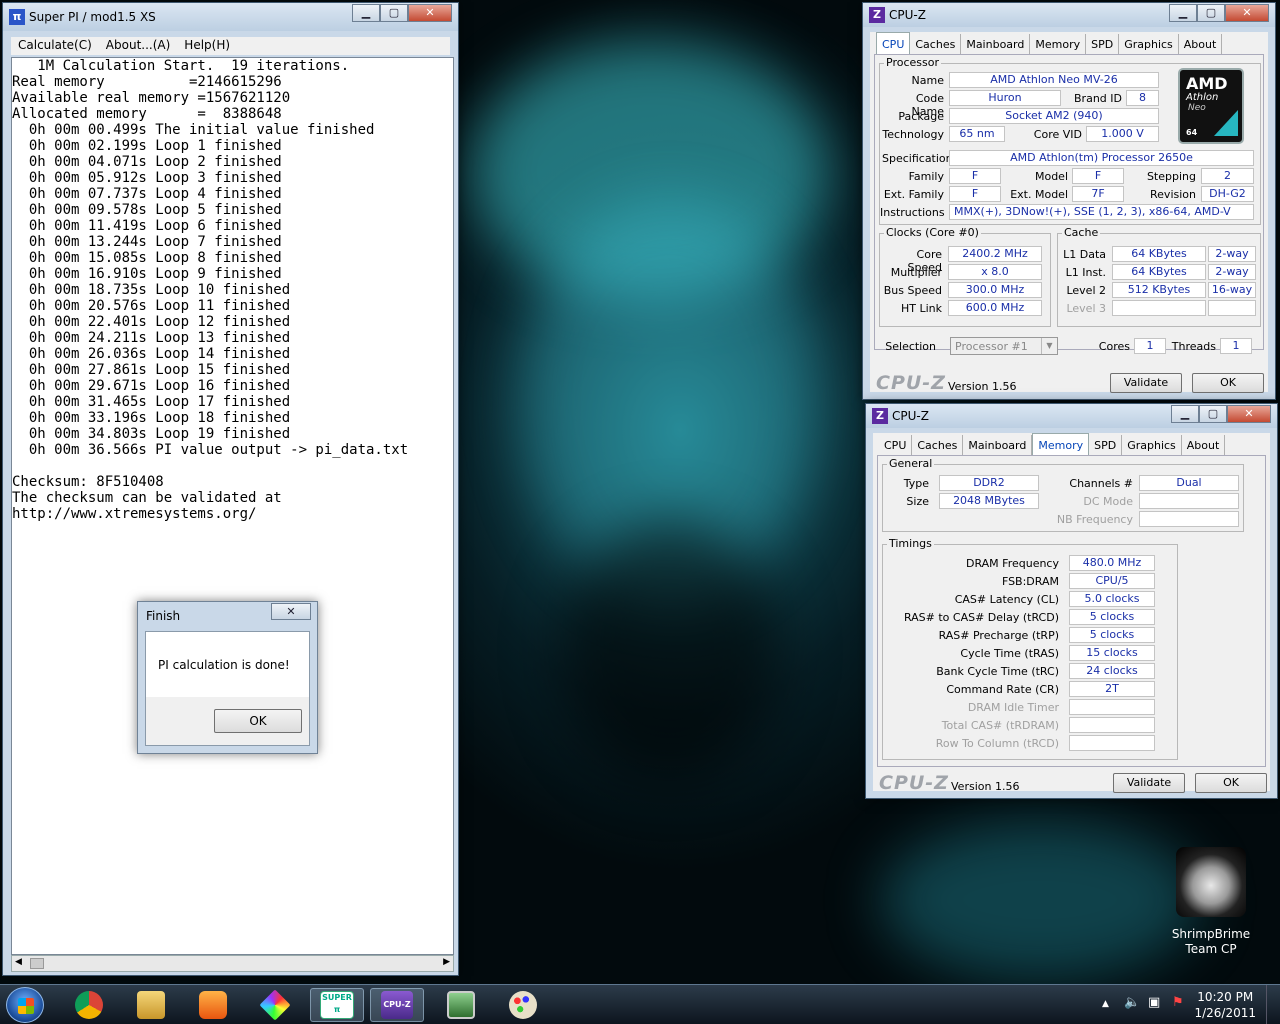  Describe the element at coordinates (523, 1005) in the screenshot. I see `taskbar-paint` at that location.